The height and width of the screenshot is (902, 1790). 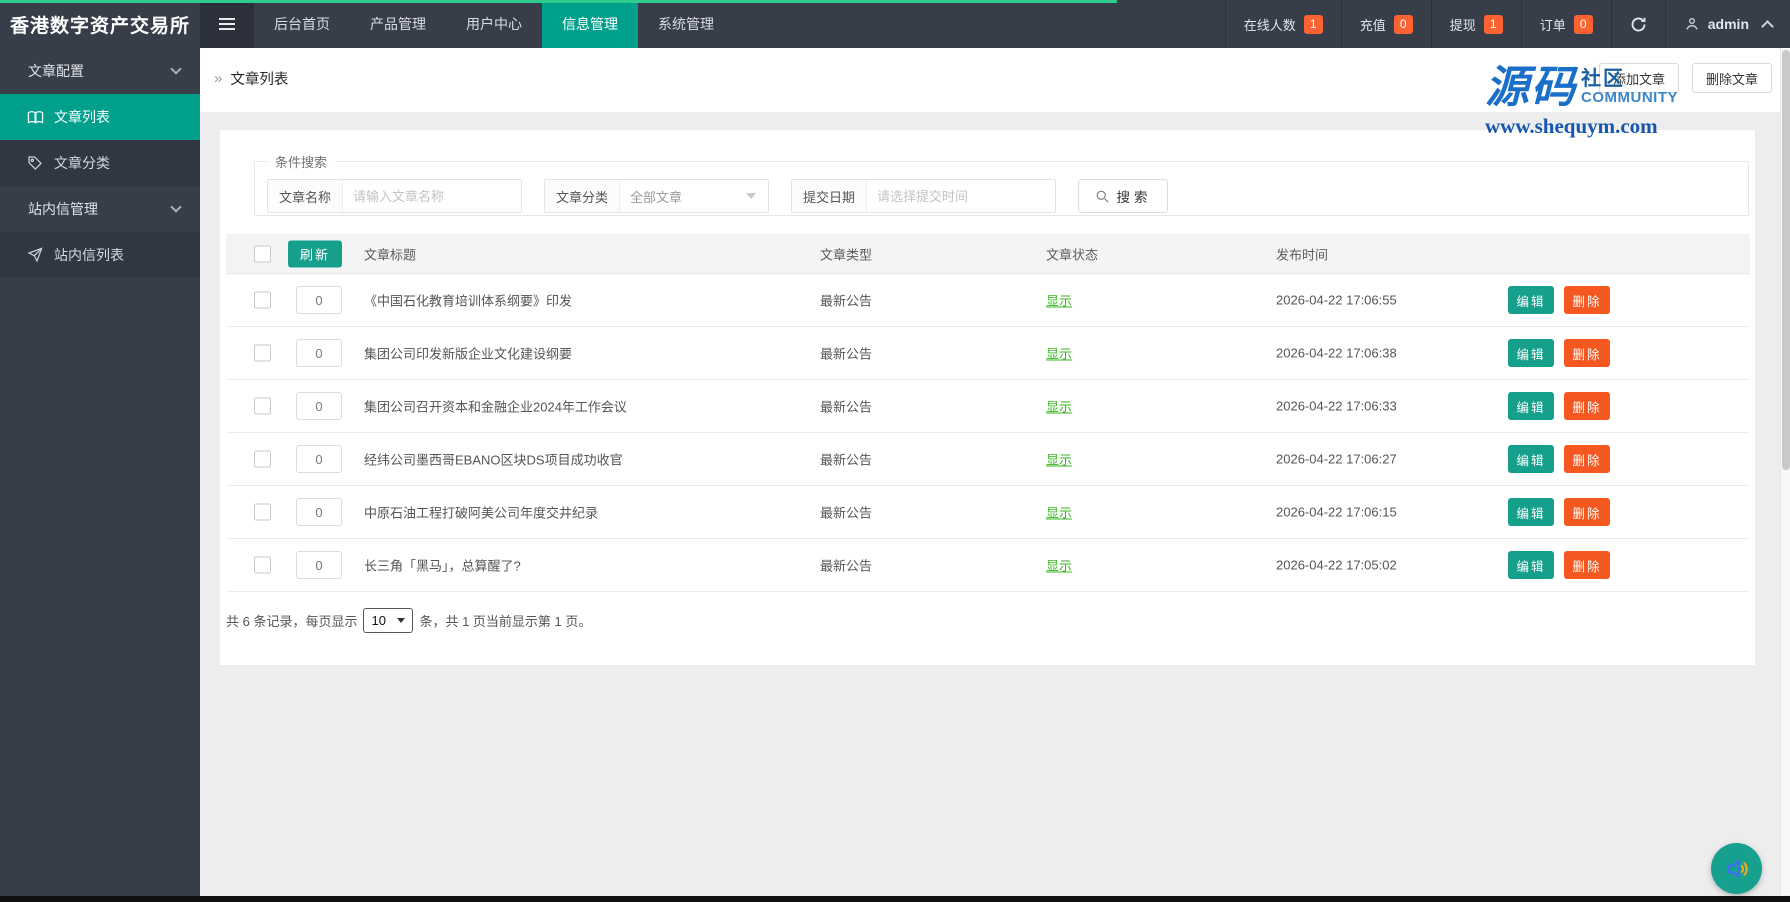 I want to click on sidebar-group-article-config: 文章配置, so click(x=100, y=71).